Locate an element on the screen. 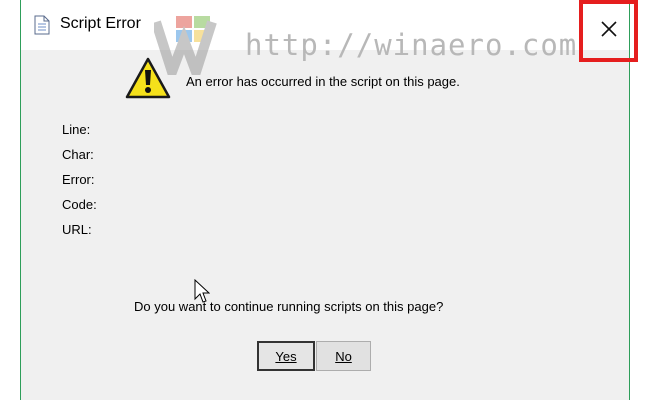 This screenshot has height=400, width=650. no-button-label: No is located at coordinates (343, 356).